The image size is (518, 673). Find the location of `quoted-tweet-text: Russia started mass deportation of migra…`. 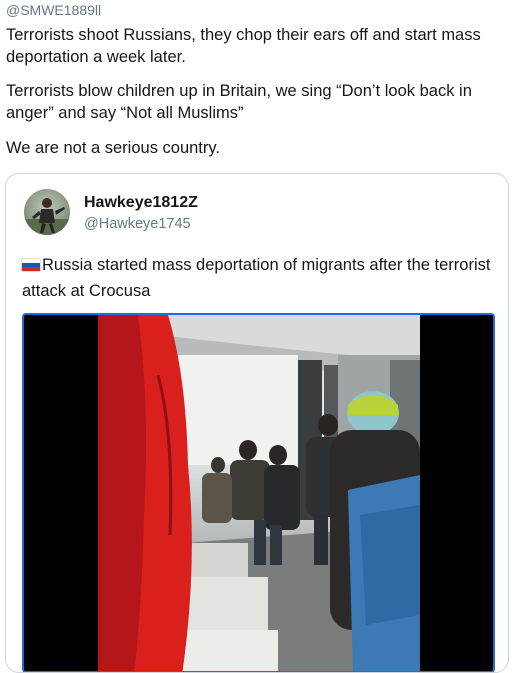

quoted-tweet-text: Russia started mass deportation of migra… is located at coordinates (256, 278).